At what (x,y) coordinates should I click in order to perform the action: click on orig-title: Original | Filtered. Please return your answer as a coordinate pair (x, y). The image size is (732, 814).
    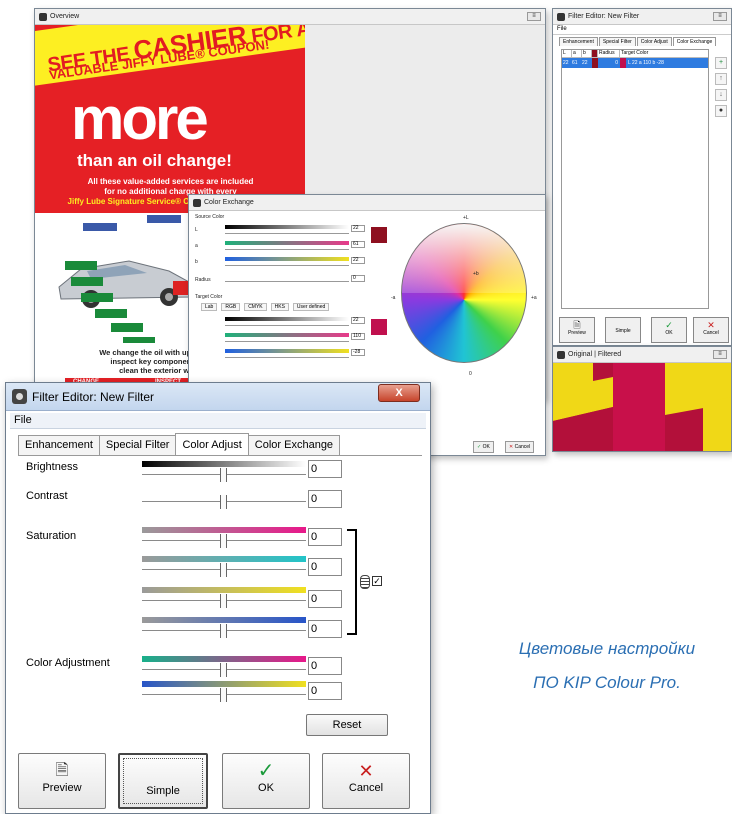
    Looking at the image, I should click on (595, 354).